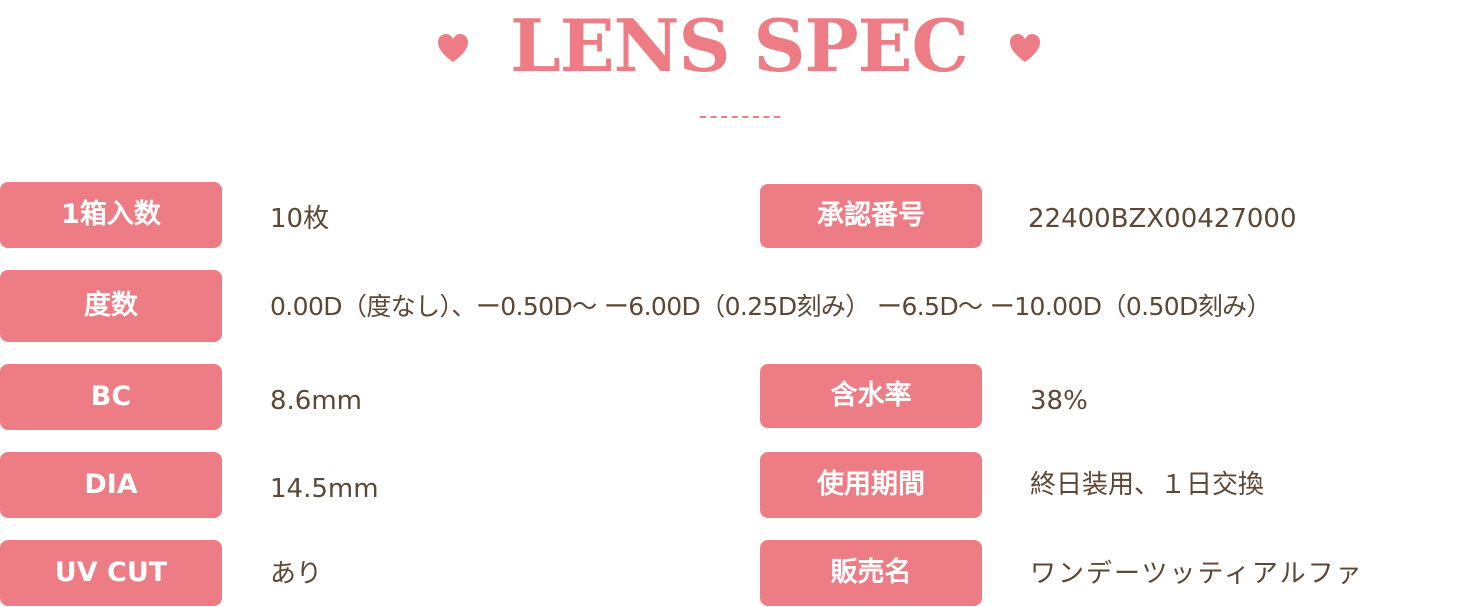 Image resolution: width=1478 pixels, height=607 pixels. Describe the element at coordinates (111, 397) in the screenshot. I see `label-bc: BC` at that location.